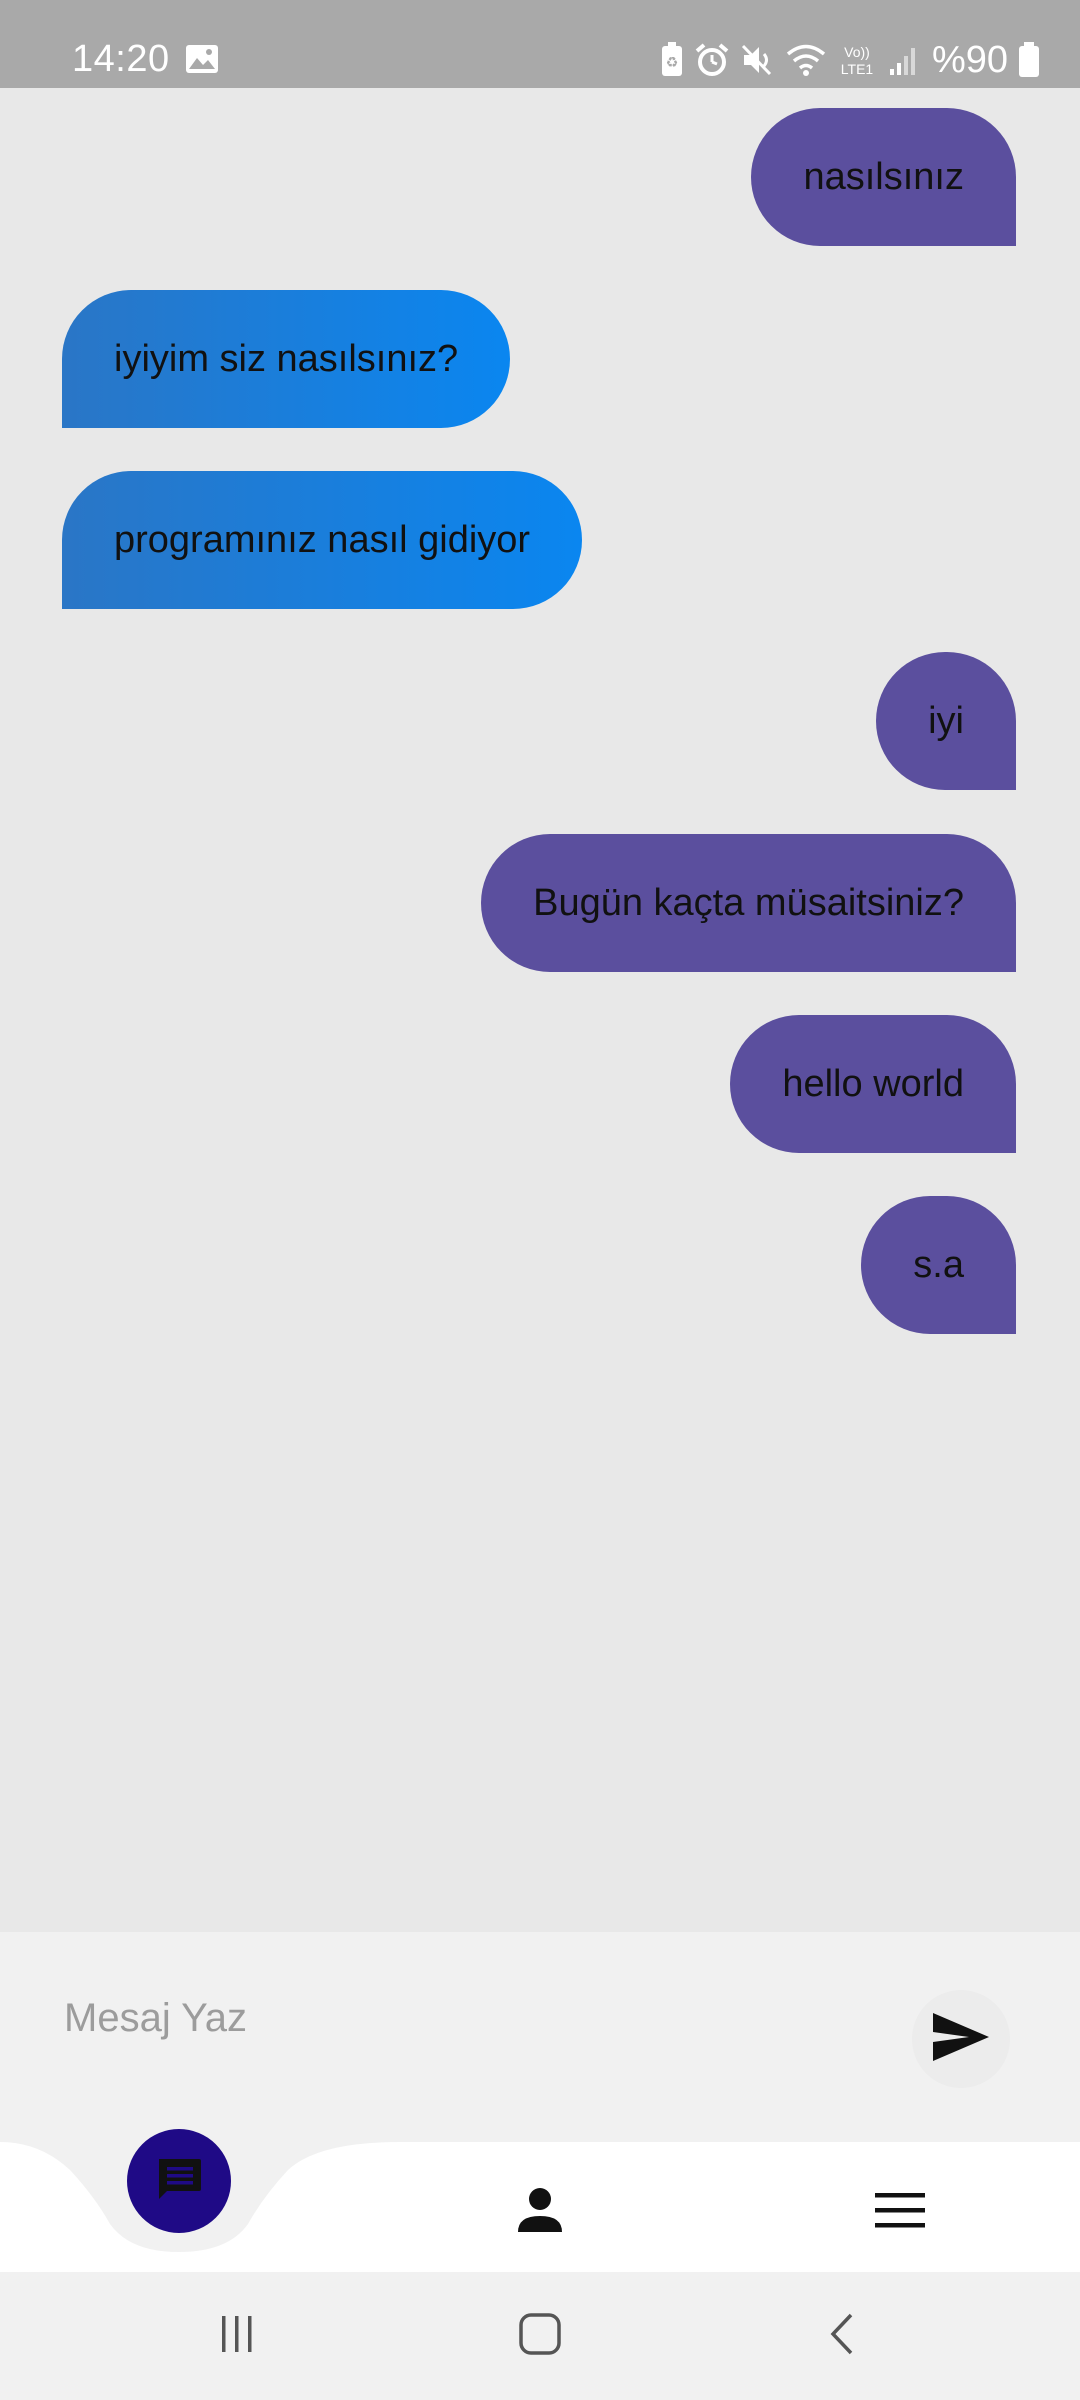  I want to click on message-text: s.a, so click(938, 1264).